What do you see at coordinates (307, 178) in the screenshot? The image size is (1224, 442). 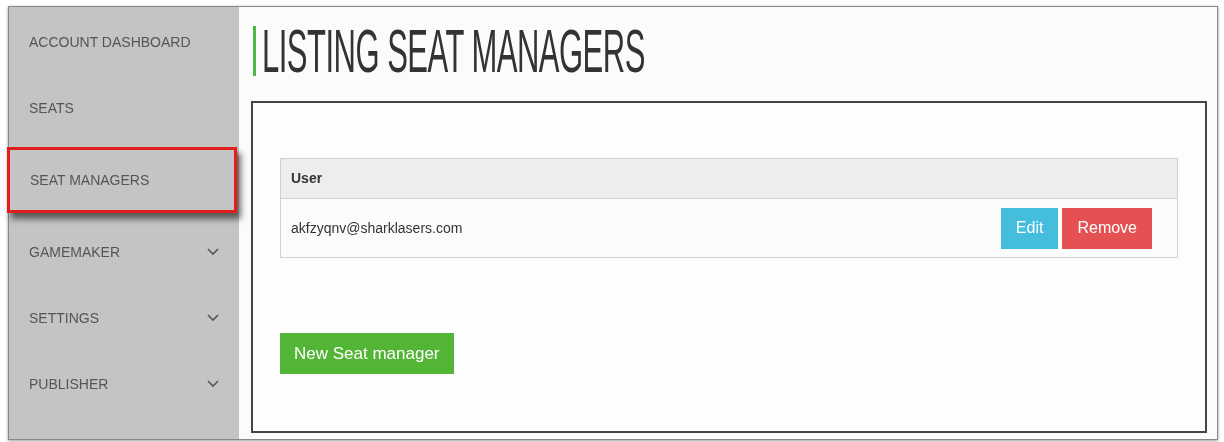 I see `column-header: User` at bounding box center [307, 178].